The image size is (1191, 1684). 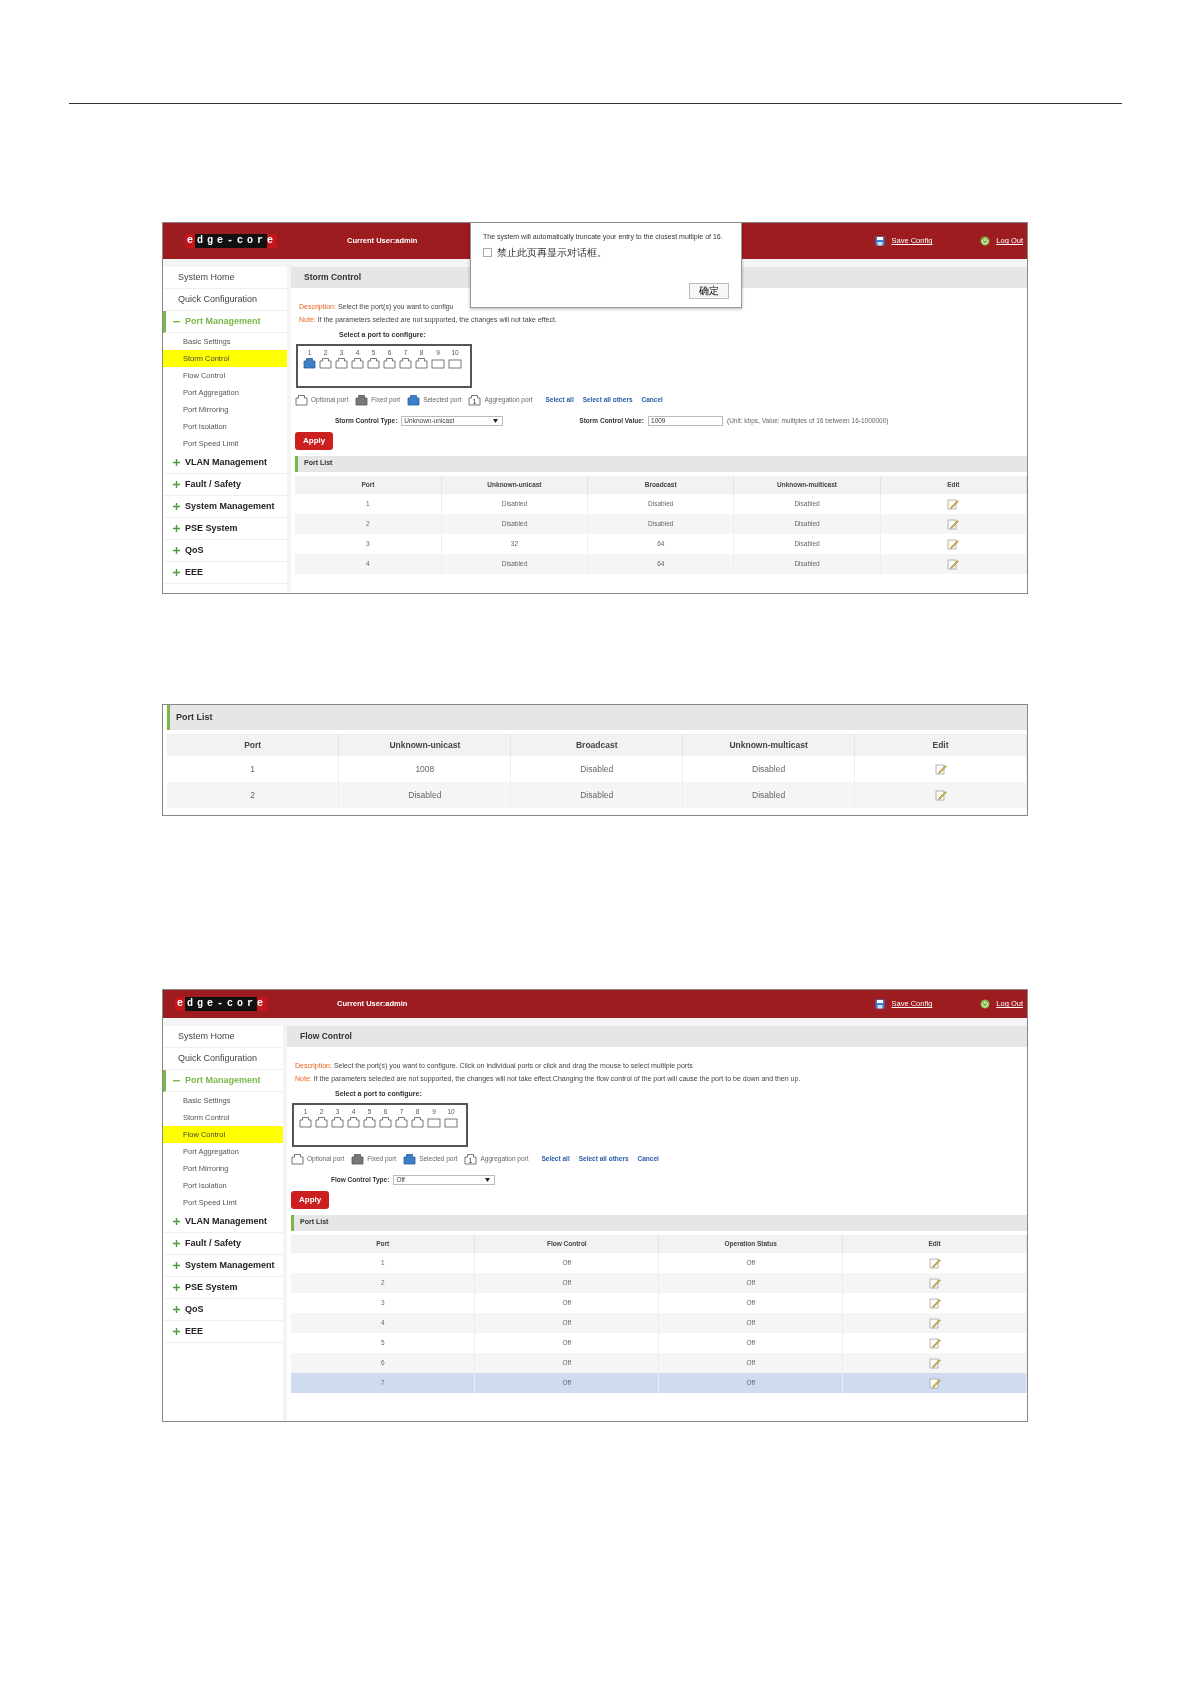 I want to click on section-header: Port List, so click(x=597, y=717).